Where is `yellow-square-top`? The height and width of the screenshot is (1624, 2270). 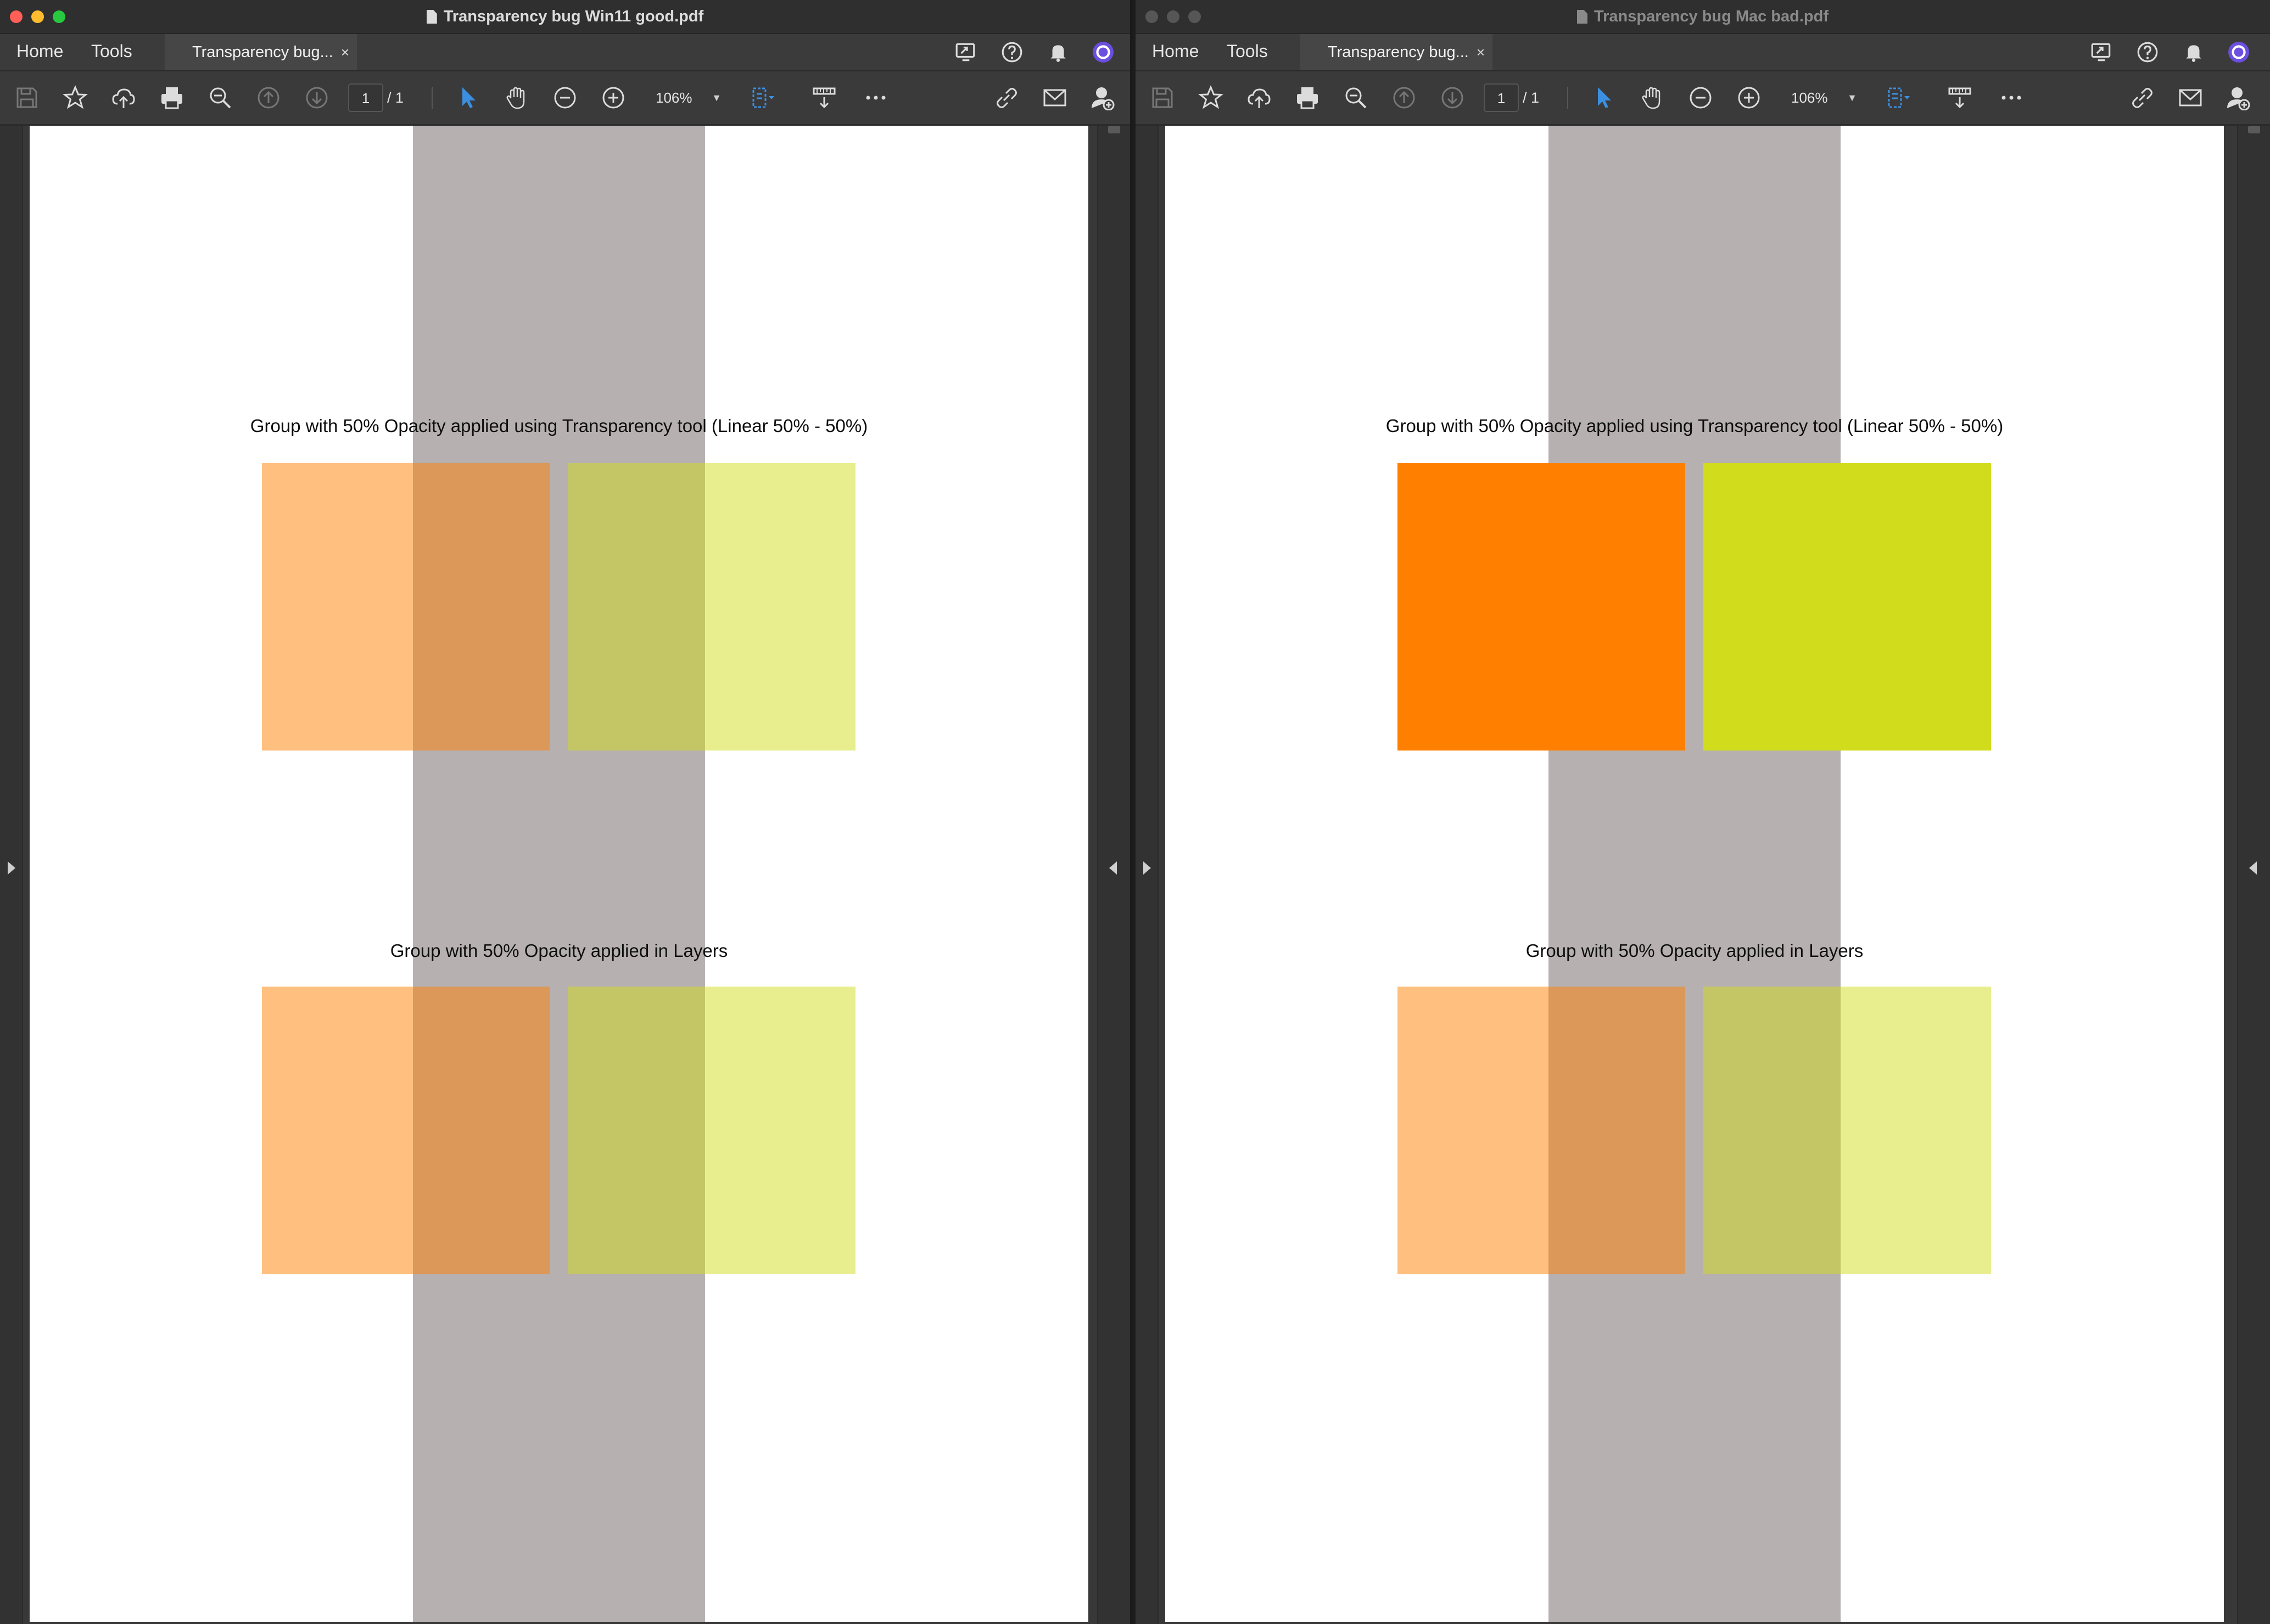 yellow-square-top is located at coordinates (712, 607).